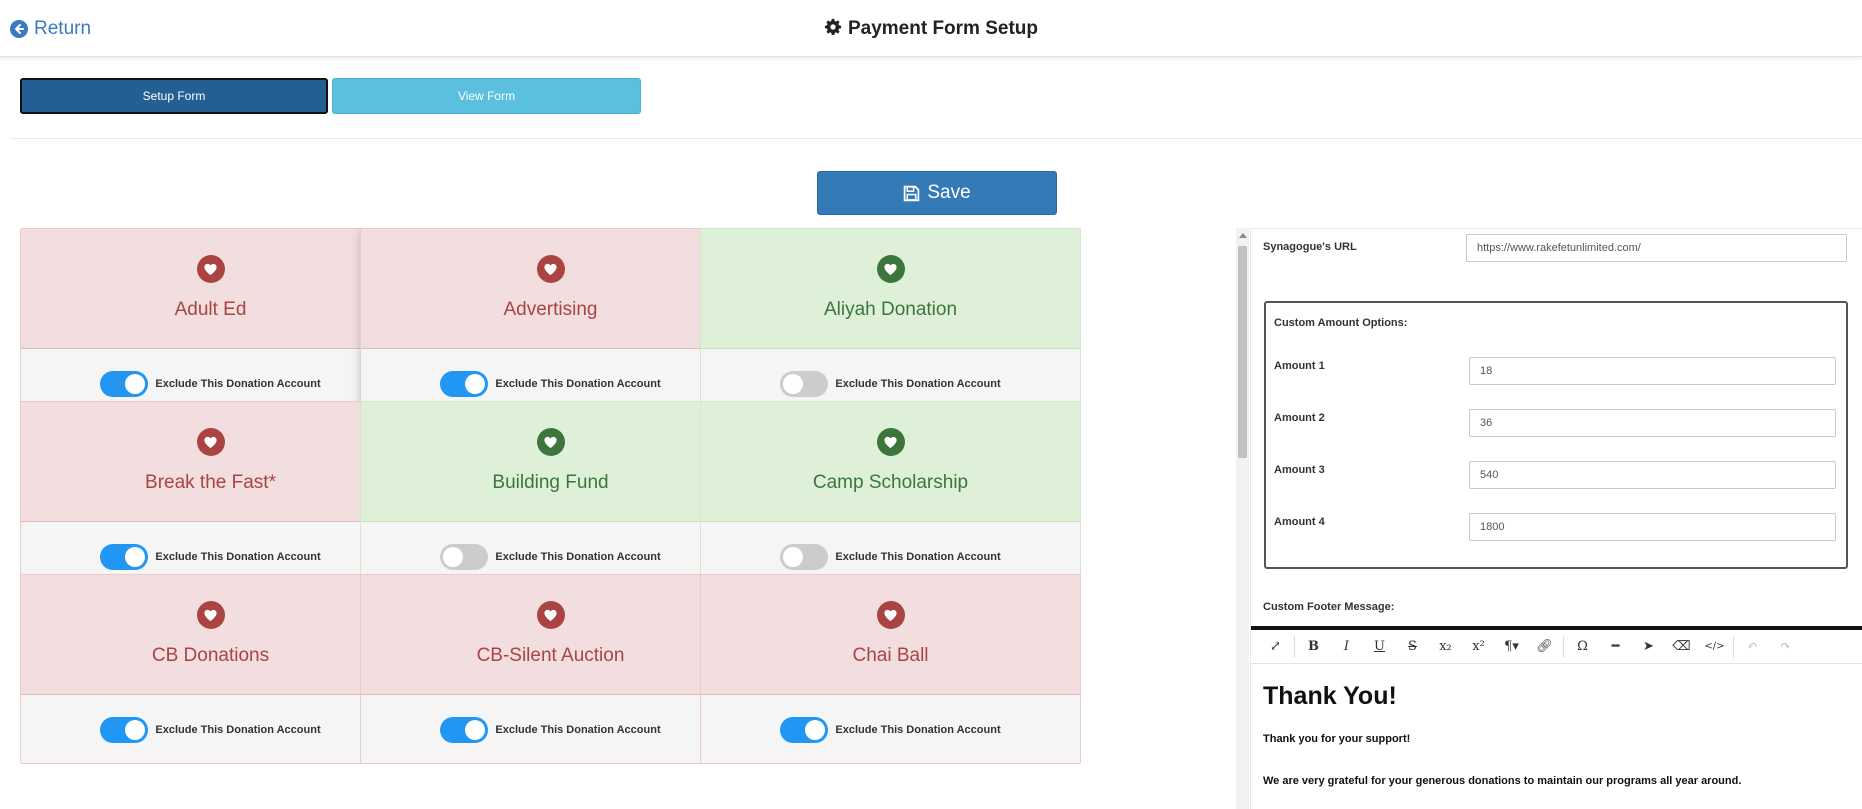 This screenshot has width=1862, height=809. What do you see at coordinates (890, 655) in the screenshot?
I see `account-name: Chai Ball` at bounding box center [890, 655].